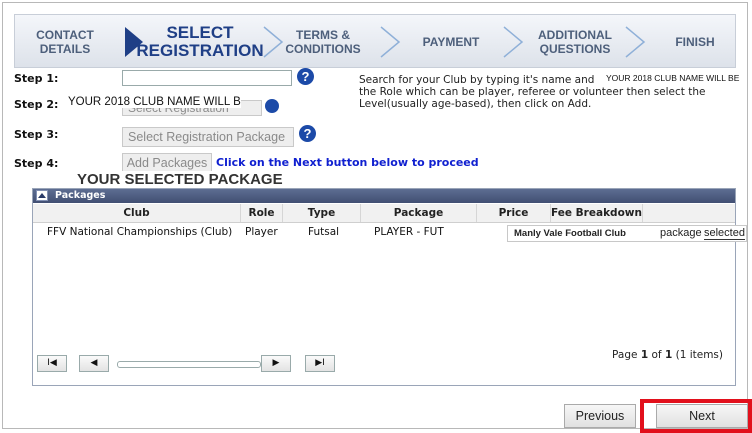 This screenshot has height=433, width=752. Describe the element at coordinates (94, 363) in the screenshot. I see `prev-page-button: ◀` at that location.